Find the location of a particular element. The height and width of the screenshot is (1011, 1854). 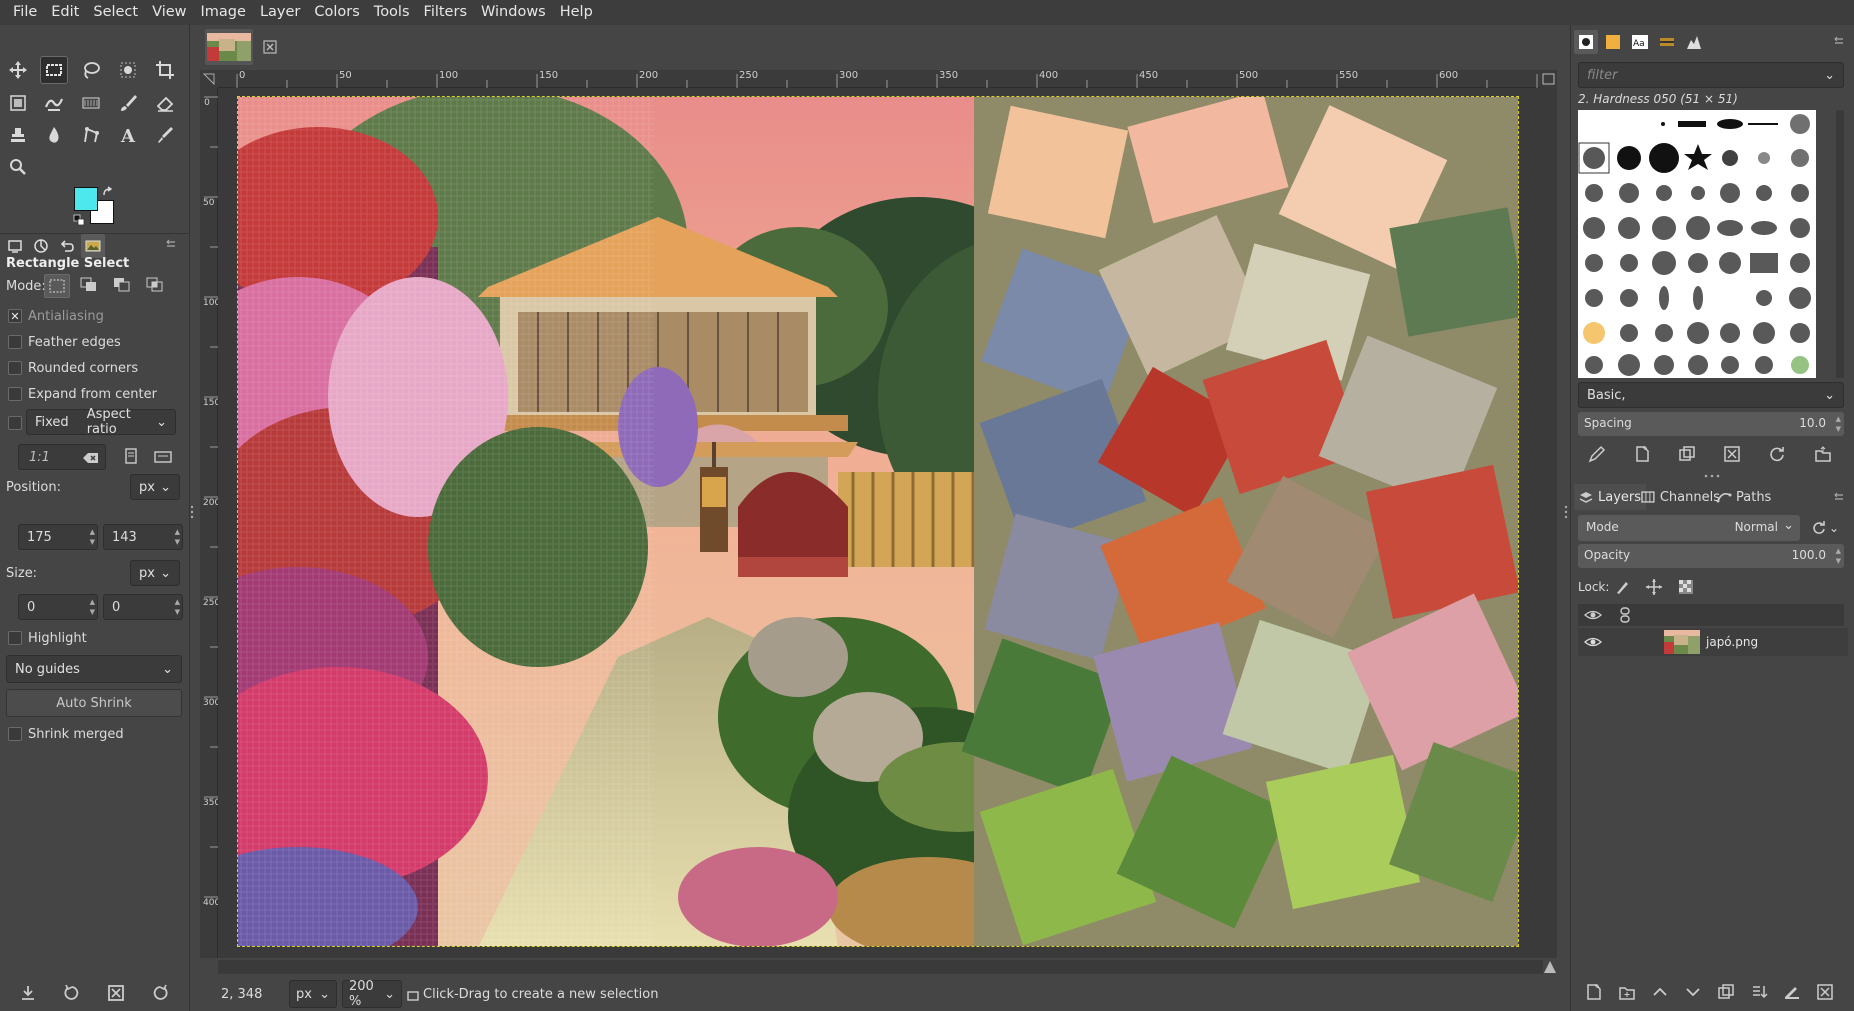

menu-colors: Colors is located at coordinates (336, 12).